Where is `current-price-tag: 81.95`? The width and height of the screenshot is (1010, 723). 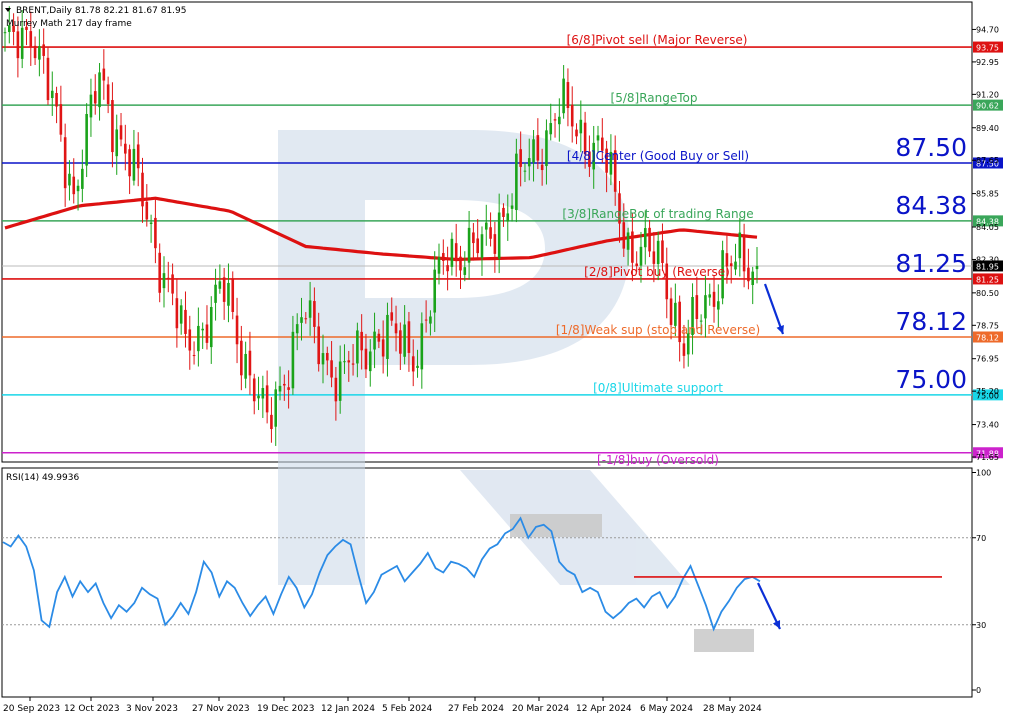 current-price-tag: 81.95 is located at coordinates (988, 266).